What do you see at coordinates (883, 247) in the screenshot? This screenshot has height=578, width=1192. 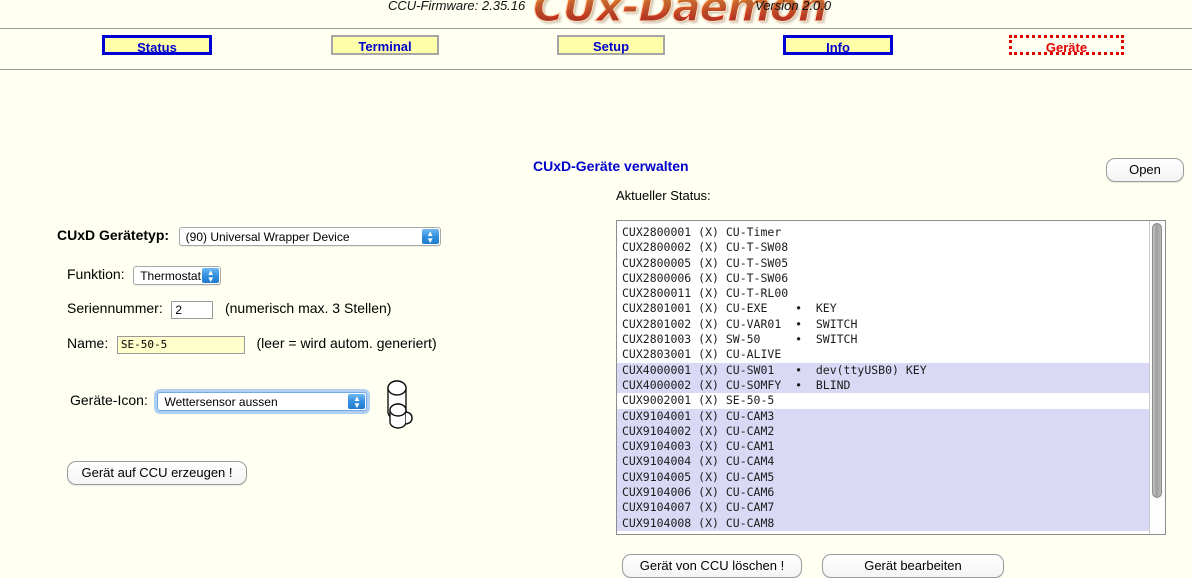 I see `device-list-item: CUX2800002 (X) CU-T-SW08` at bounding box center [883, 247].